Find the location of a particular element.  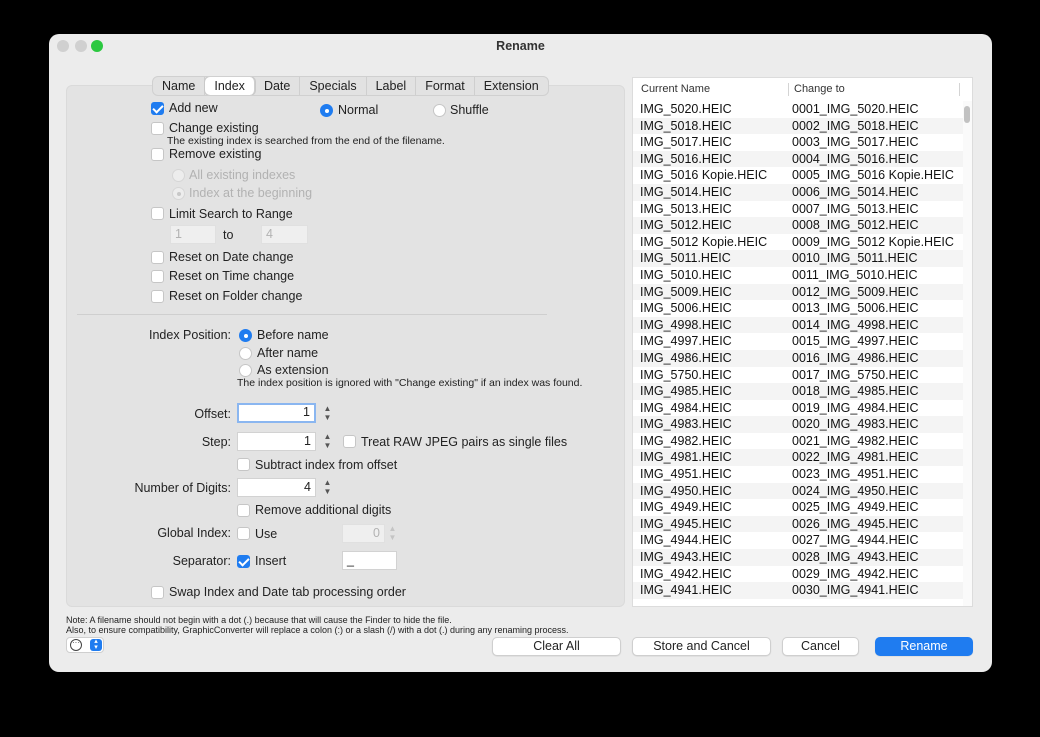

list-item: IMG_4942.HEIC 0029_IMG_4942.HEIC is located at coordinates (798, 574).